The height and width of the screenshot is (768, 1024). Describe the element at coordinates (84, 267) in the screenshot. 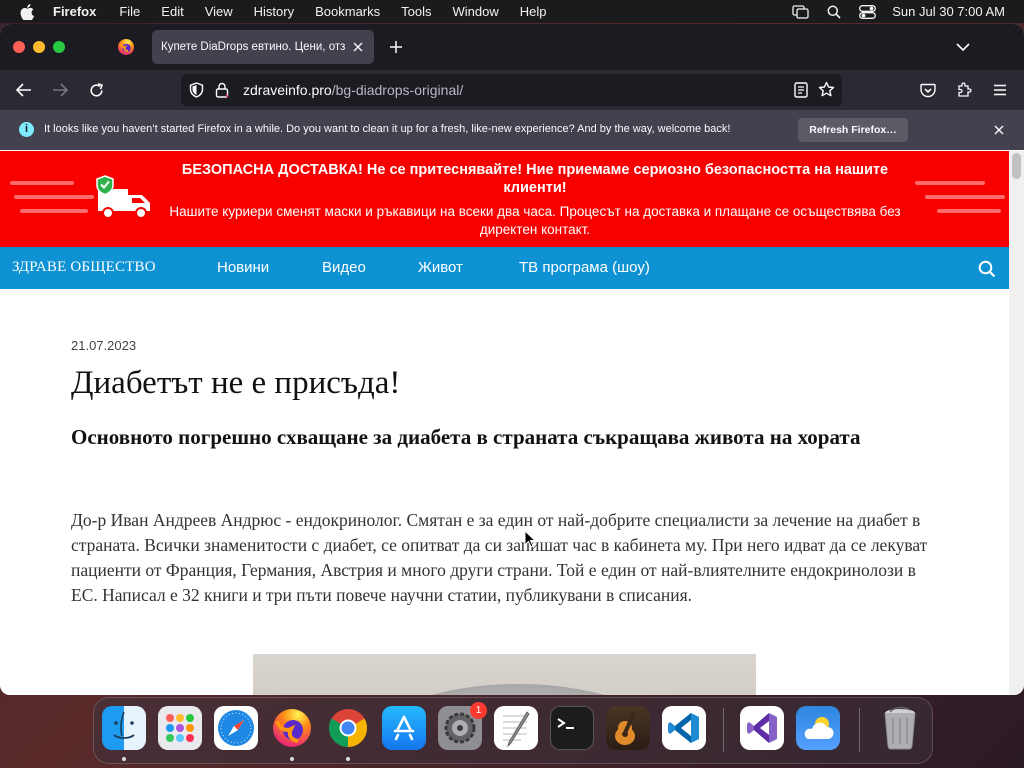

I see `site-logo: ЗДРАВЕ ОБЩЕСТВО` at that location.